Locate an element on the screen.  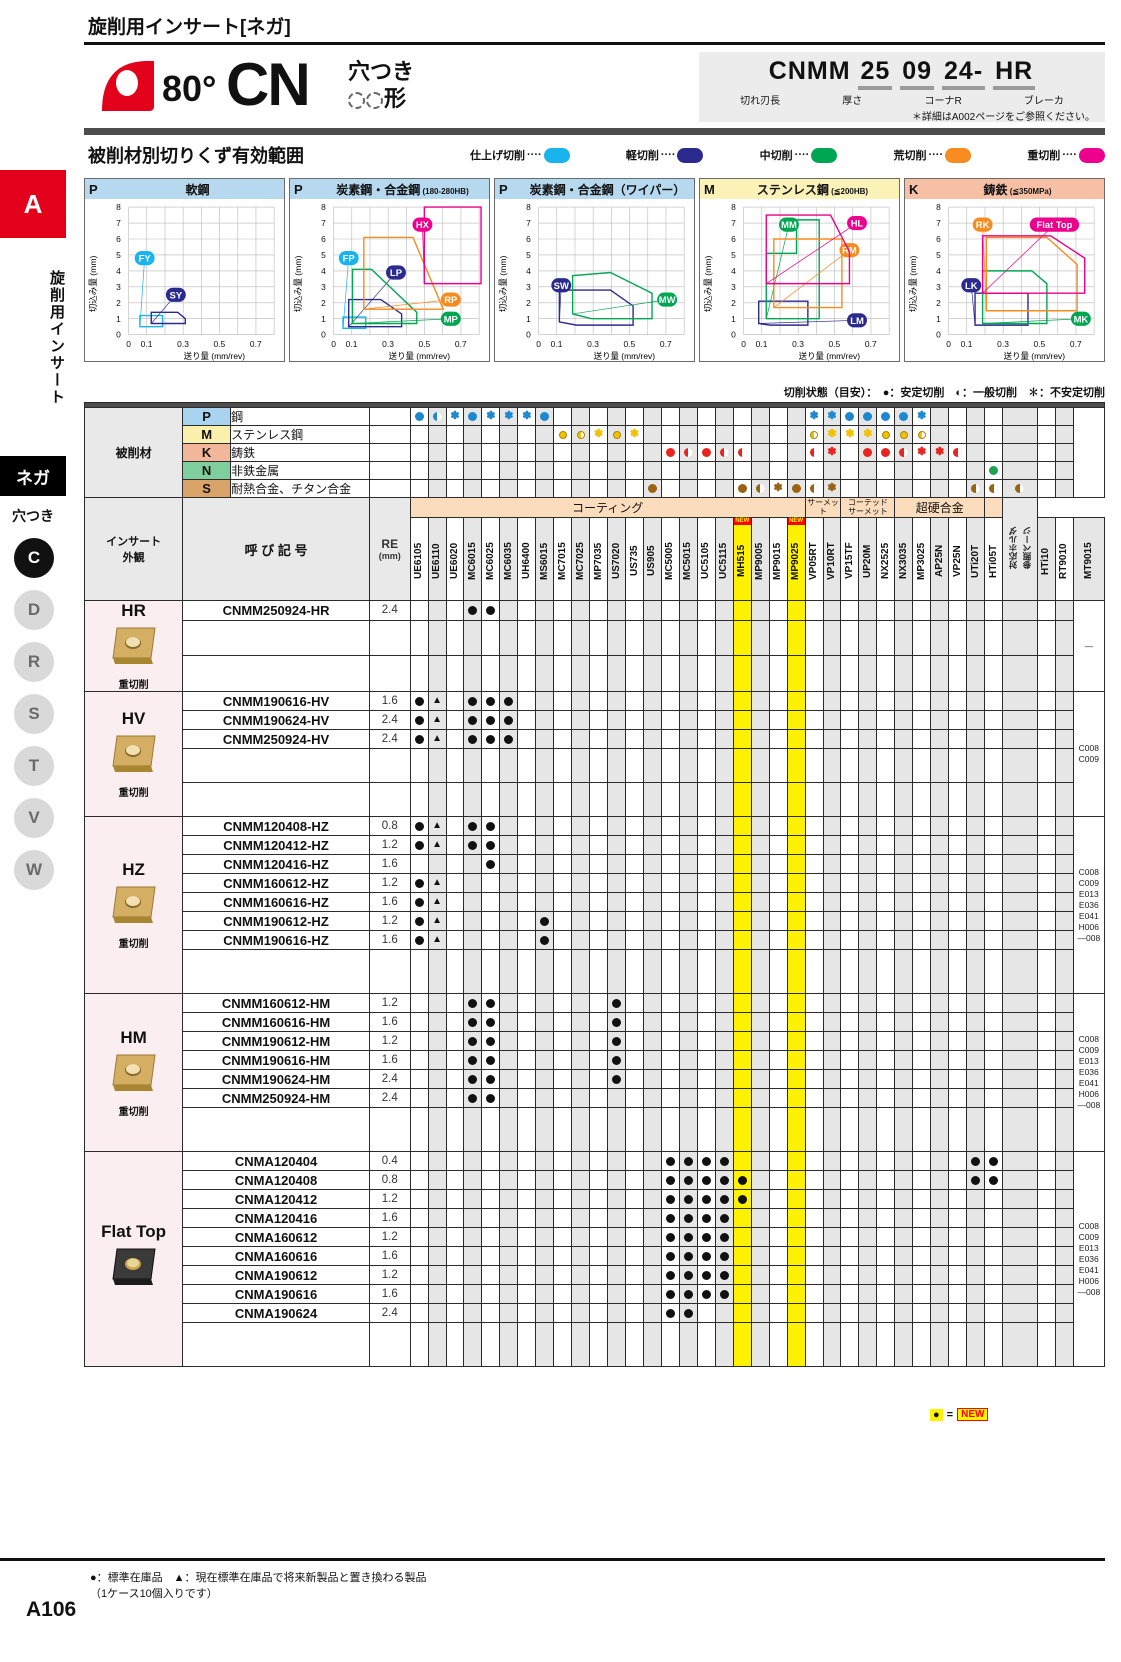
svg-text: 送り量 (mm/rev) is located at coordinates (625, 356).